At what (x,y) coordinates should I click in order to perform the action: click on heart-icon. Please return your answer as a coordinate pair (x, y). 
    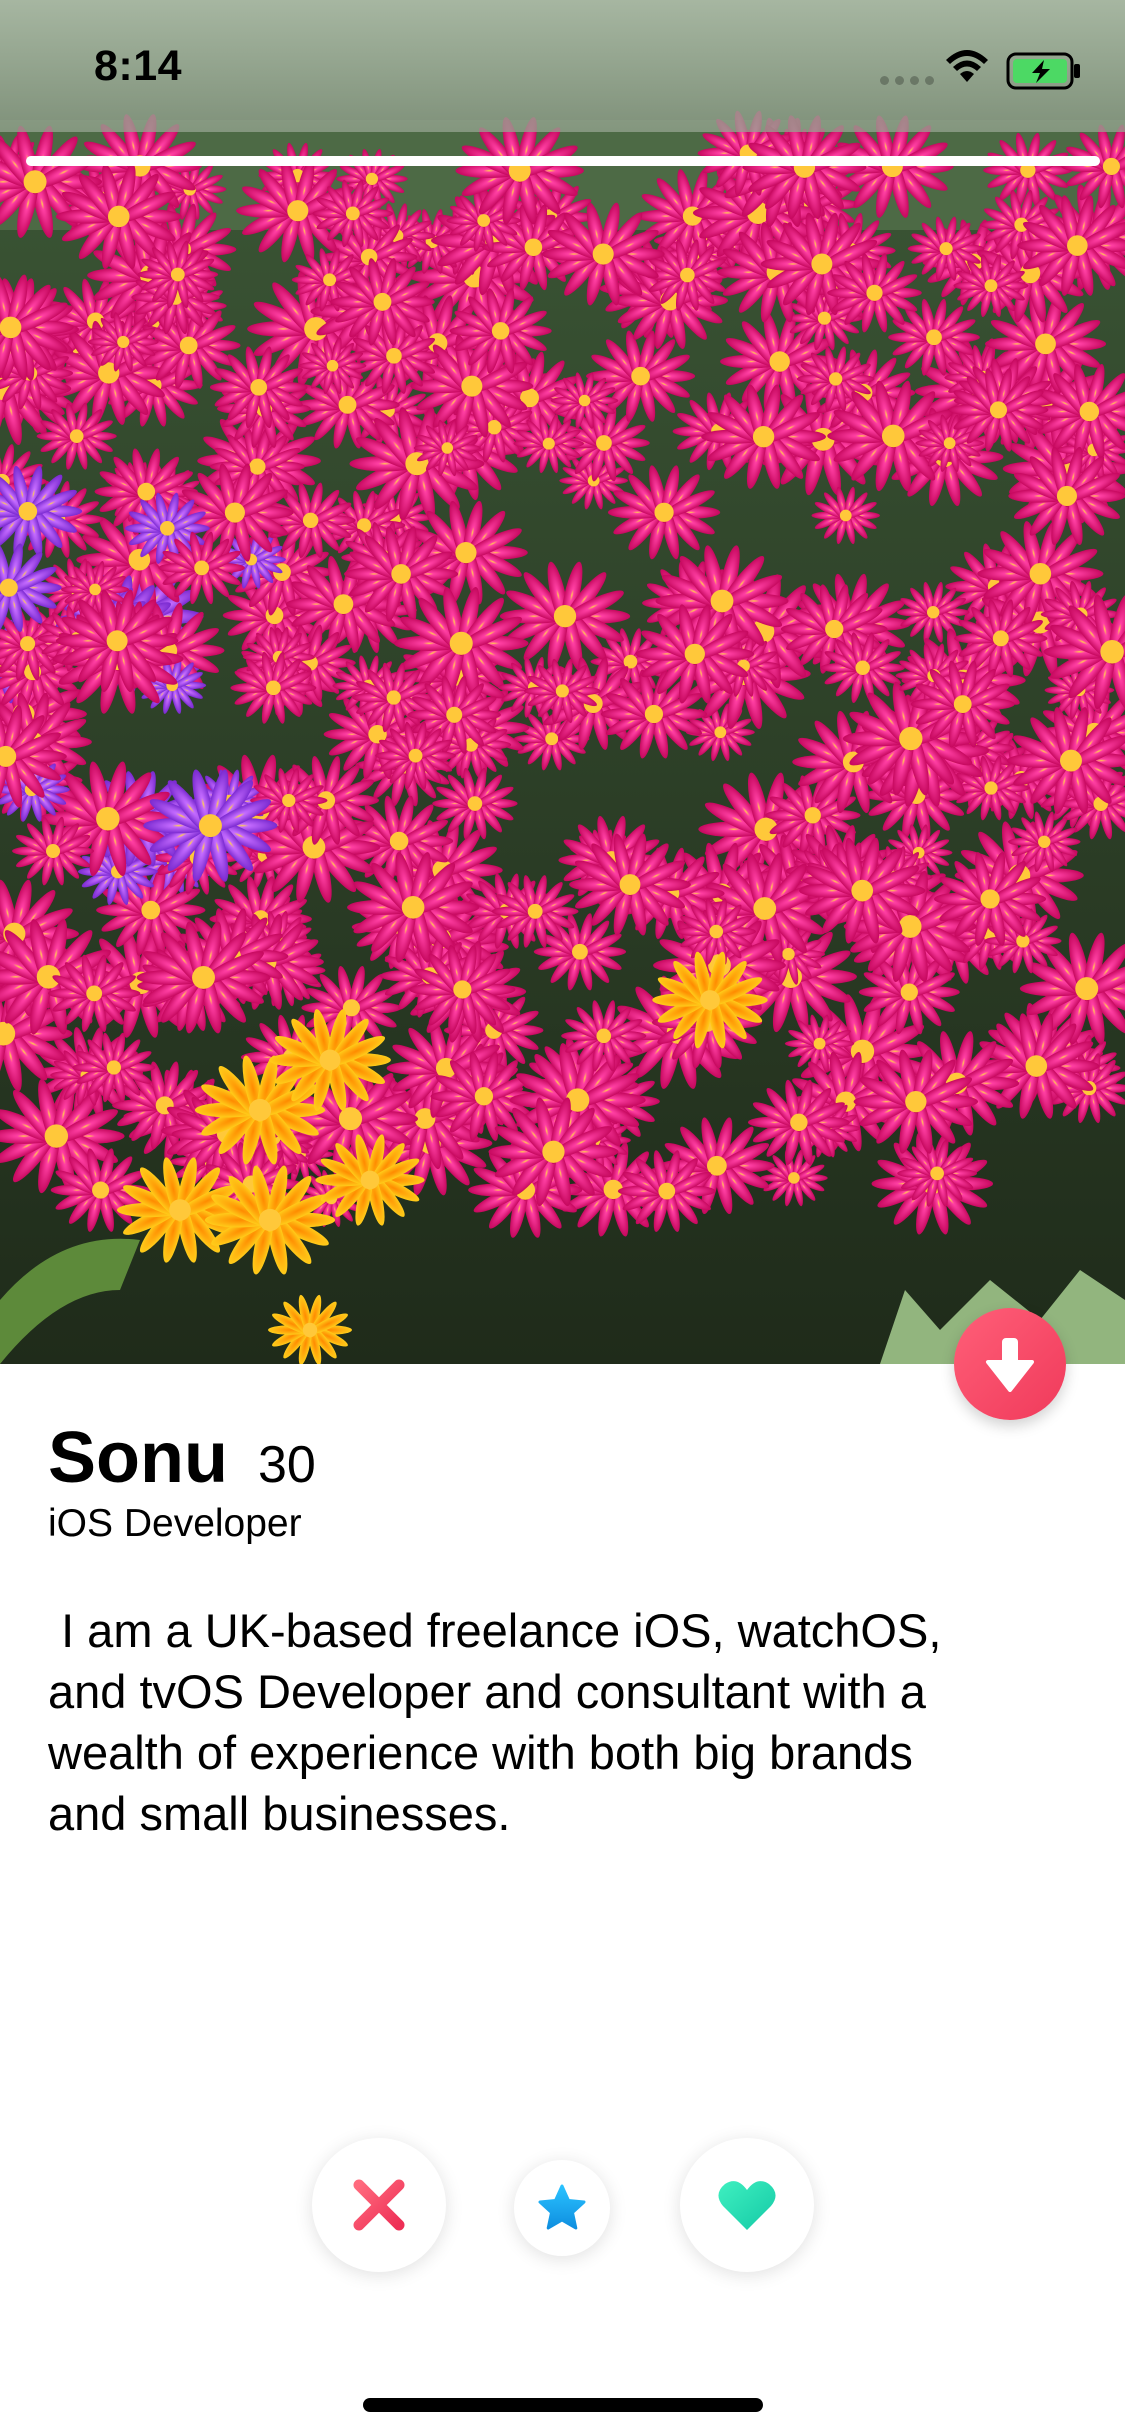
    Looking at the image, I should click on (747, 2205).